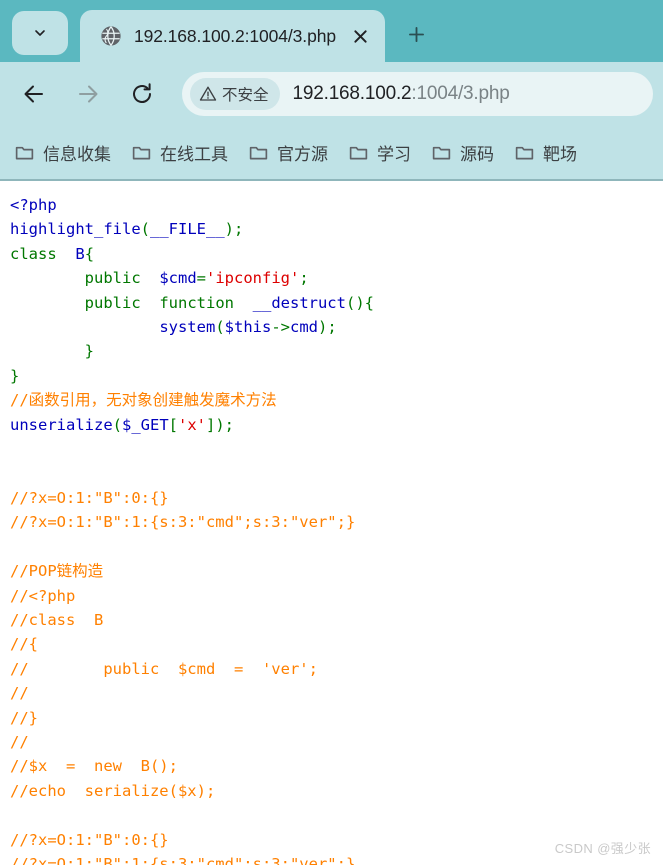 The height and width of the screenshot is (865, 663). I want to click on bookmark-item: 信息收集, so click(62, 152).